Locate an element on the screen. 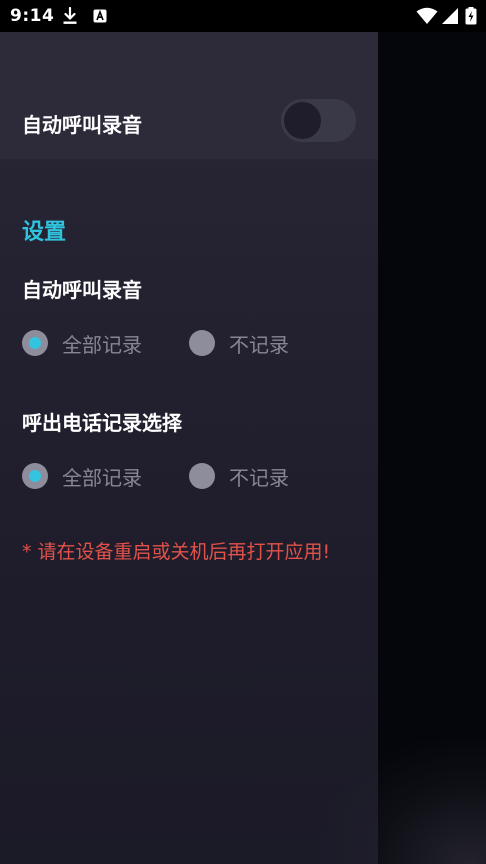 The image size is (486, 864). auto-record-option-none: 不记录 is located at coordinates (239, 343).